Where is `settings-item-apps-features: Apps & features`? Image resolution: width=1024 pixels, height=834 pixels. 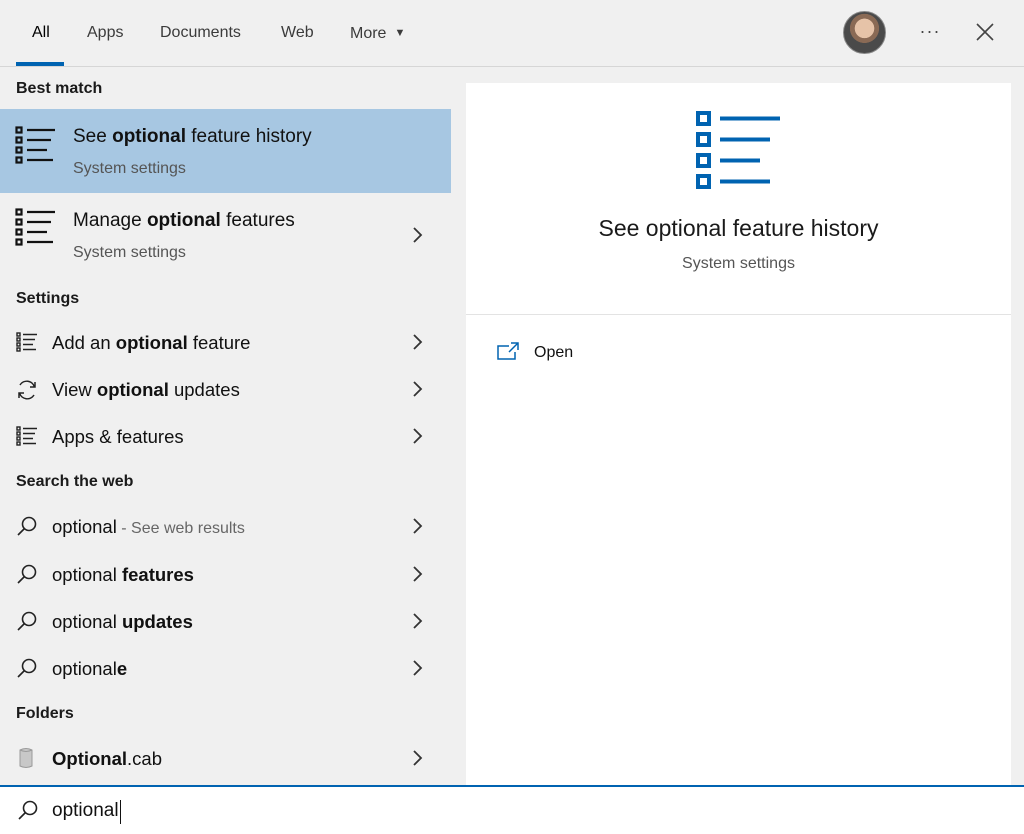 settings-item-apps-features: Apps & features is located at coordinates (225, 436).